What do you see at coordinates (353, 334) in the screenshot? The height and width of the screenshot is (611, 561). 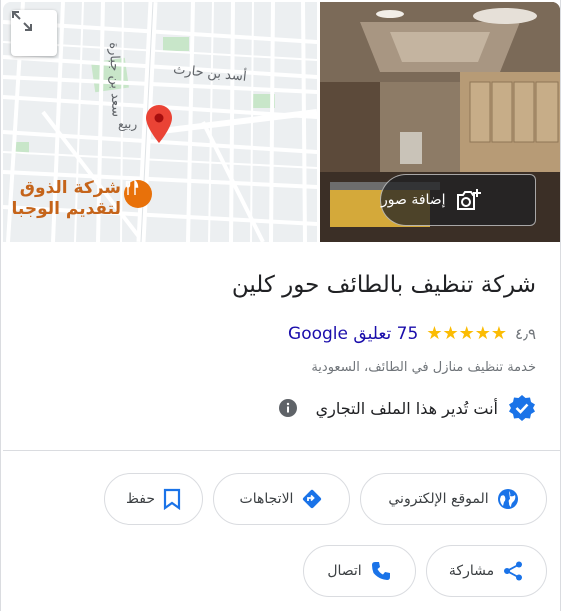 I see `reviews-link: 75 تعليق Google` at bounding box center [353, 334].